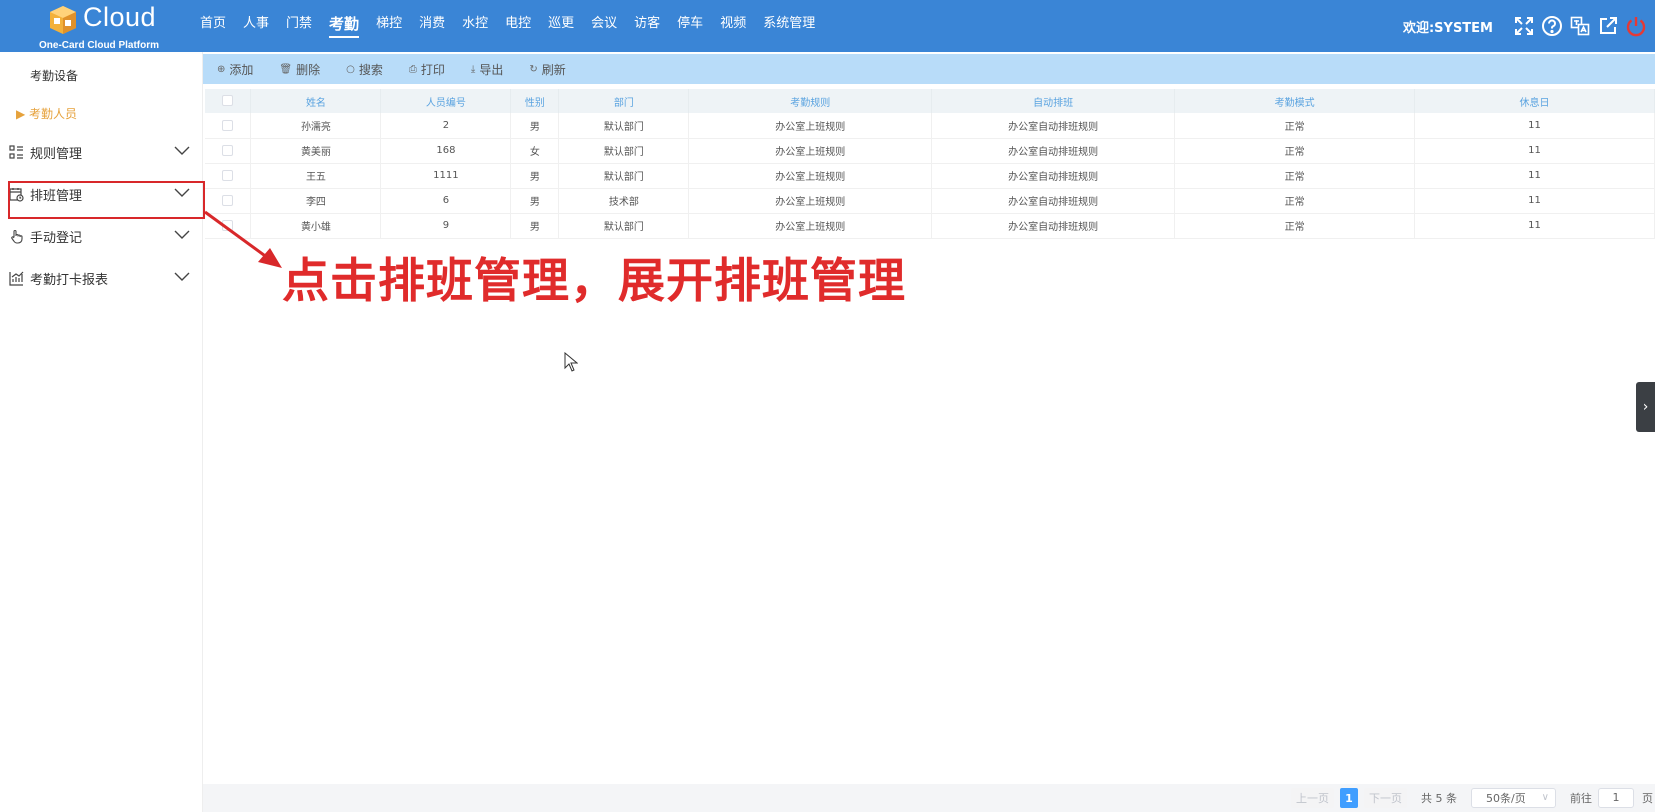 The height and width of the screenshot is (812, 1655). I want to click on header-actions: 欢迎:SYSTEM, so click(1525, 26).